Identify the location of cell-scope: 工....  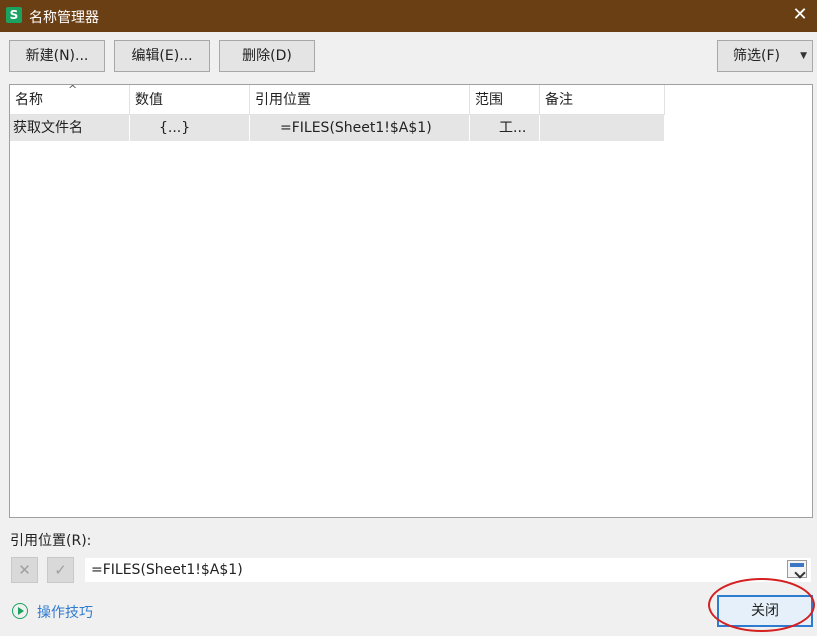
(505, 128).